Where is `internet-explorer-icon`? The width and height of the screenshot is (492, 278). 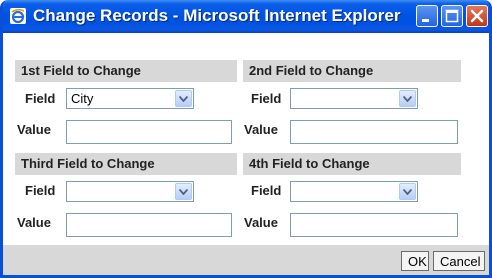
internet-explorer-icon is located at coordinates (18, 16).